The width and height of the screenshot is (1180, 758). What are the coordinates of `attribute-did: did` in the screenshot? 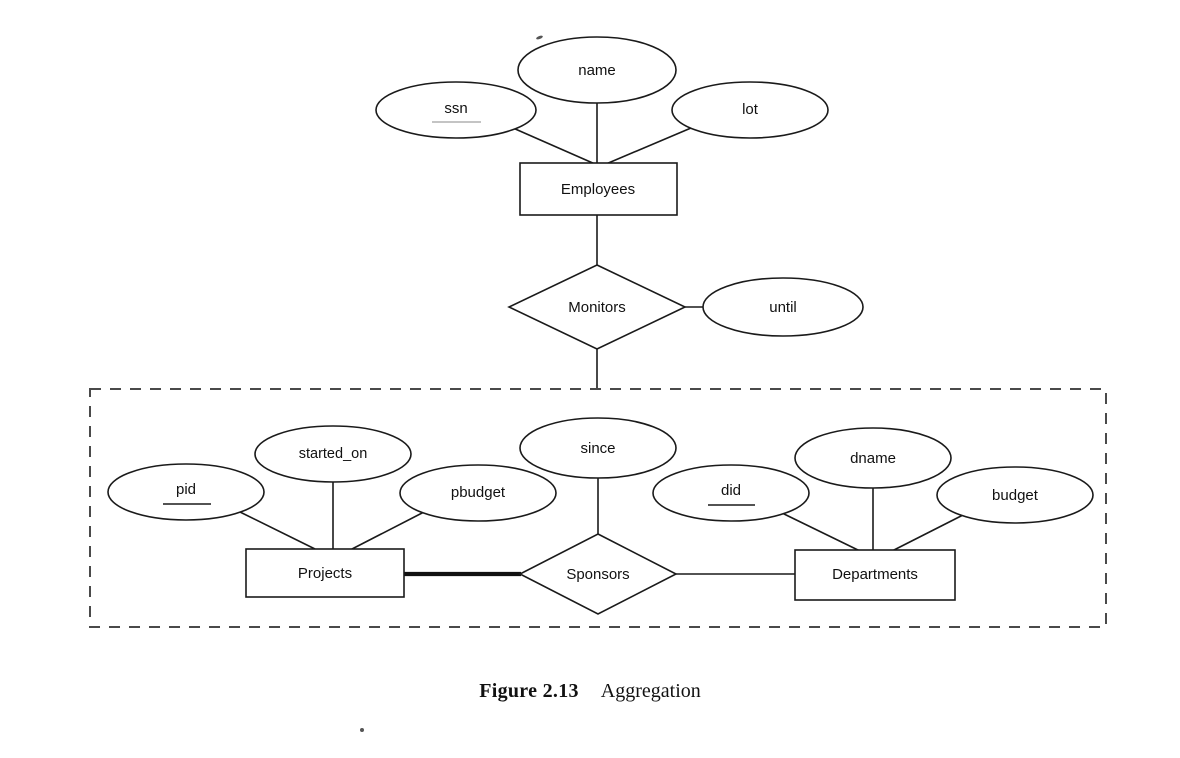 It's located at (731, 493).